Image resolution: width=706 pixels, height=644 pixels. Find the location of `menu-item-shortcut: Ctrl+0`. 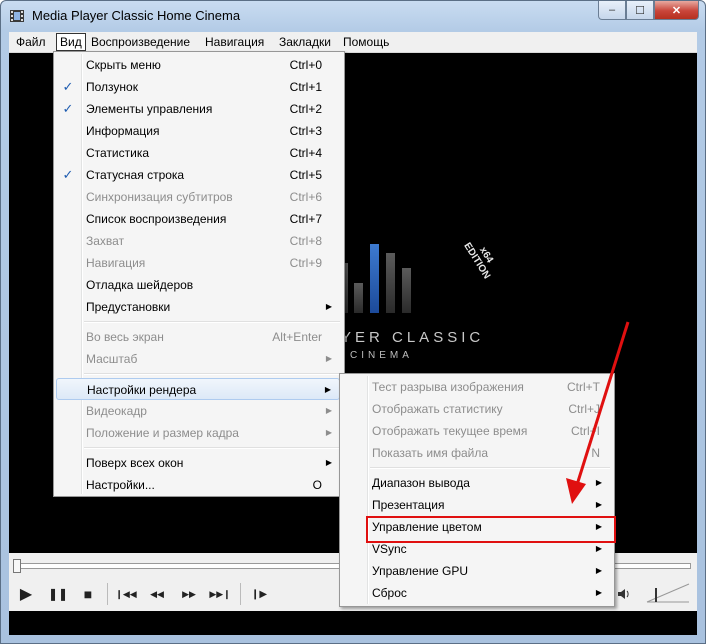

menu-item-shortcut: Ctrl+0 is located at coordinates (305, 65).